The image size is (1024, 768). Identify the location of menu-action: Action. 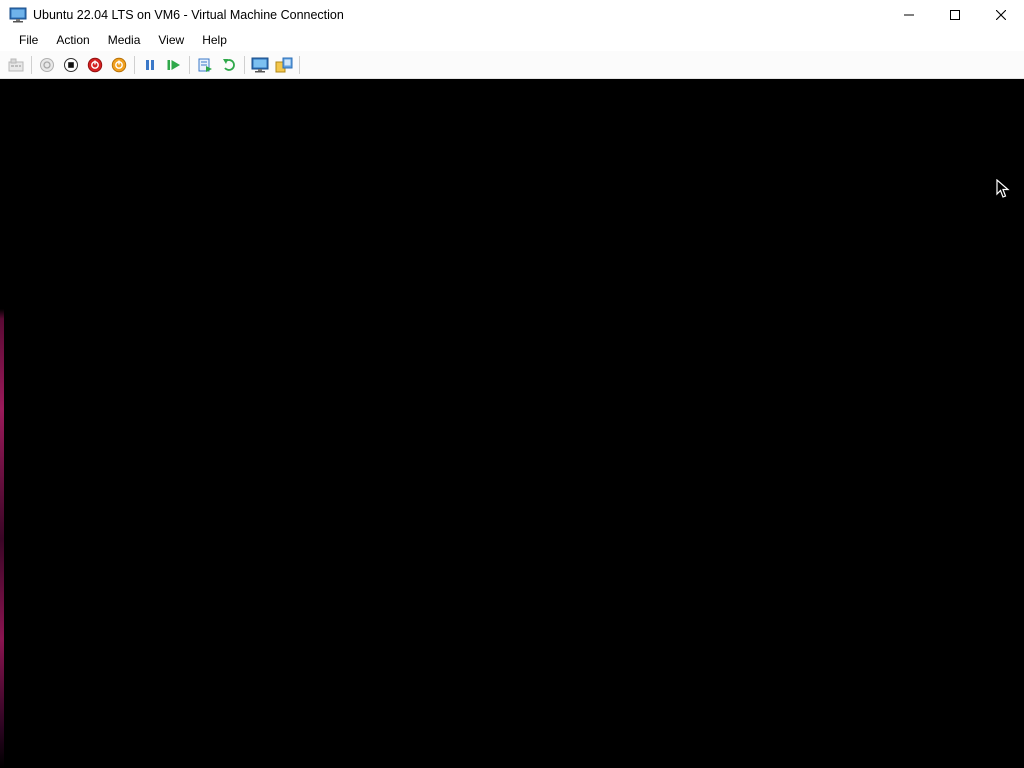
(72, 40).